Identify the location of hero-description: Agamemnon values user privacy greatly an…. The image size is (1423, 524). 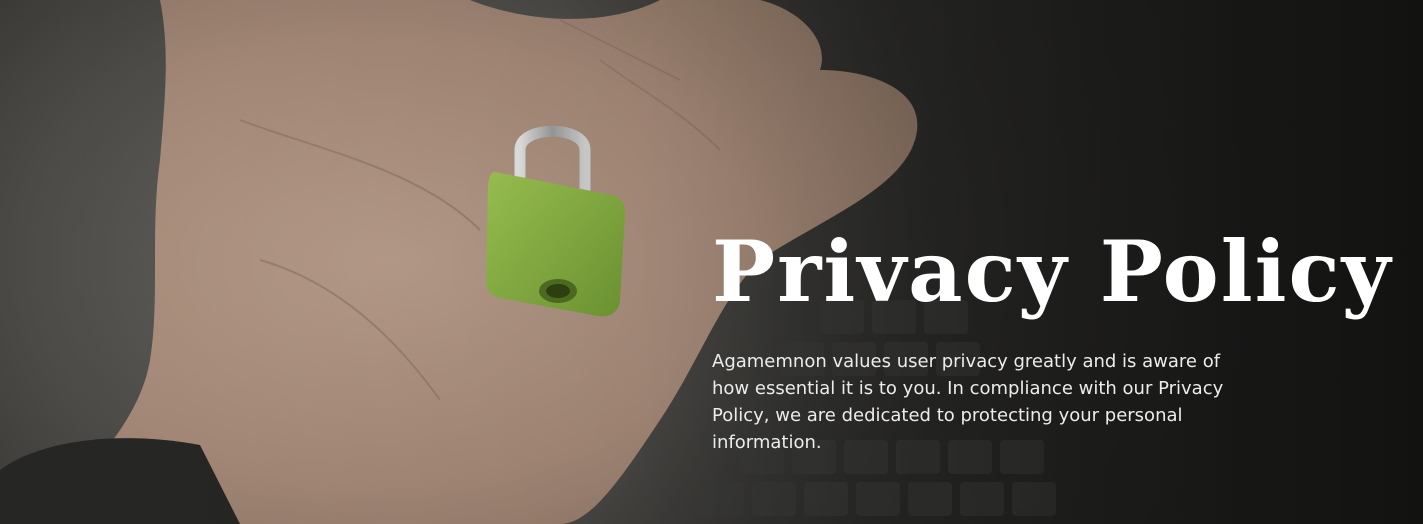
(968, 402).